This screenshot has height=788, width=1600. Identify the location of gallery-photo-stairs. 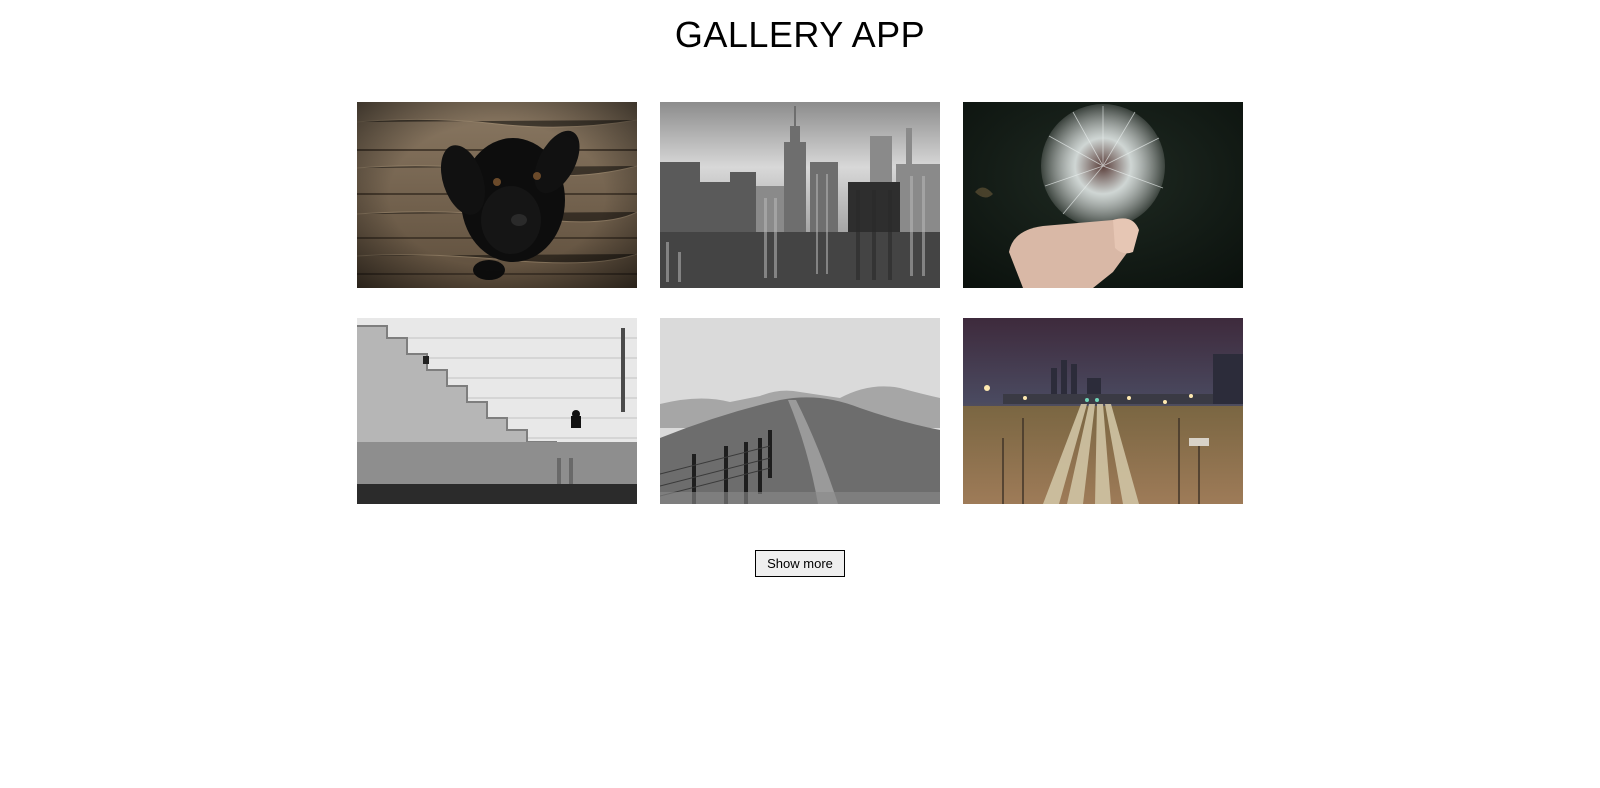
(497, 411).